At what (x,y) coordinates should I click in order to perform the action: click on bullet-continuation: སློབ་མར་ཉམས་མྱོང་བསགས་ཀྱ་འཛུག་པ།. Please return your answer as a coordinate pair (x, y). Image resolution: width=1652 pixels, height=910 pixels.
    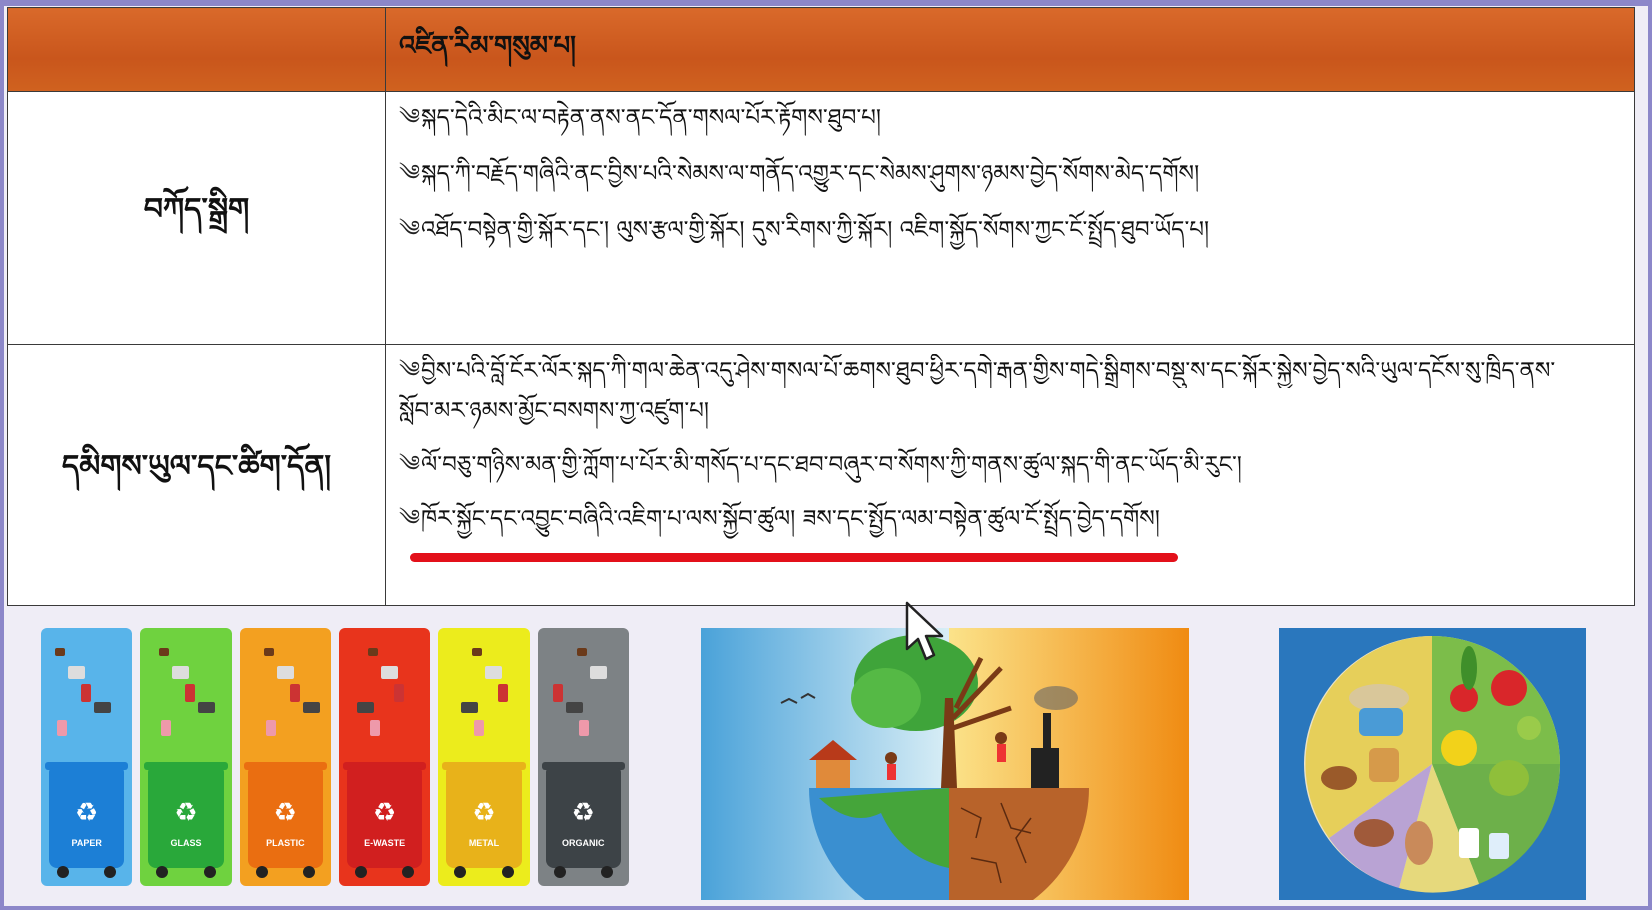
    Looking at the image, I should click on (1011, 411).